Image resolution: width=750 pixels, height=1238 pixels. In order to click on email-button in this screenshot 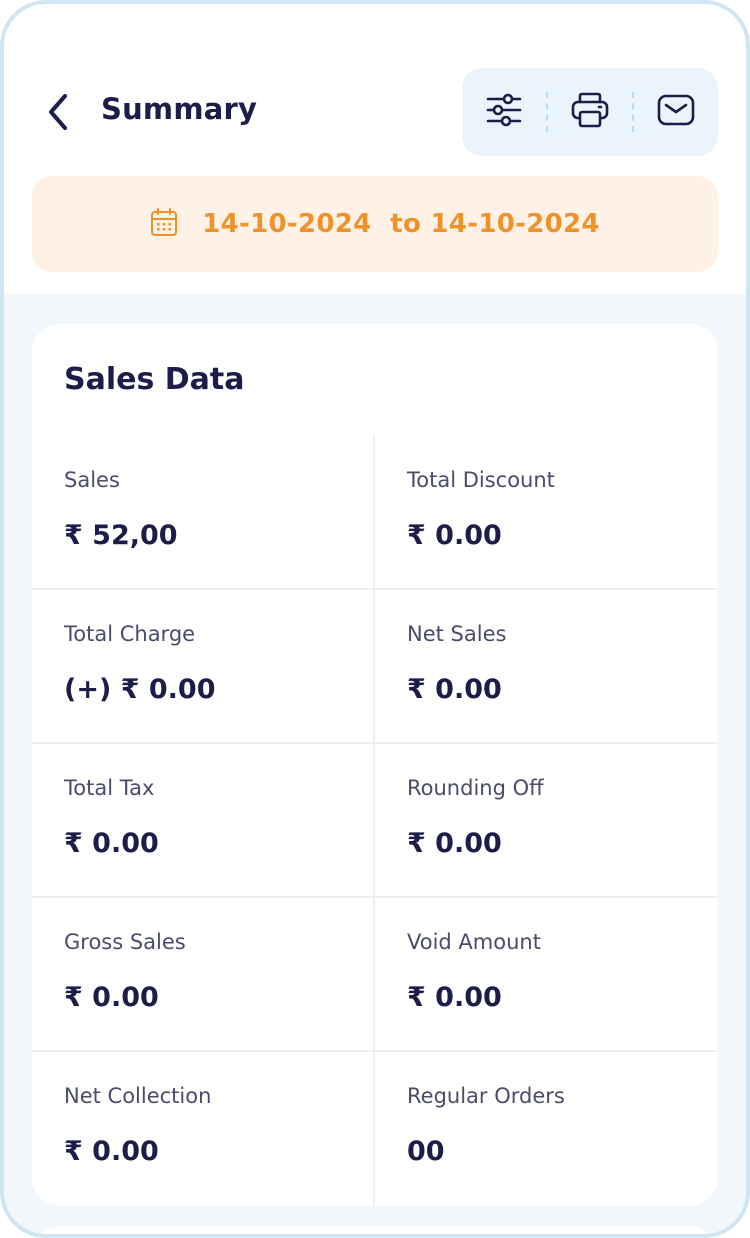, I will do `click(676, 112)`.